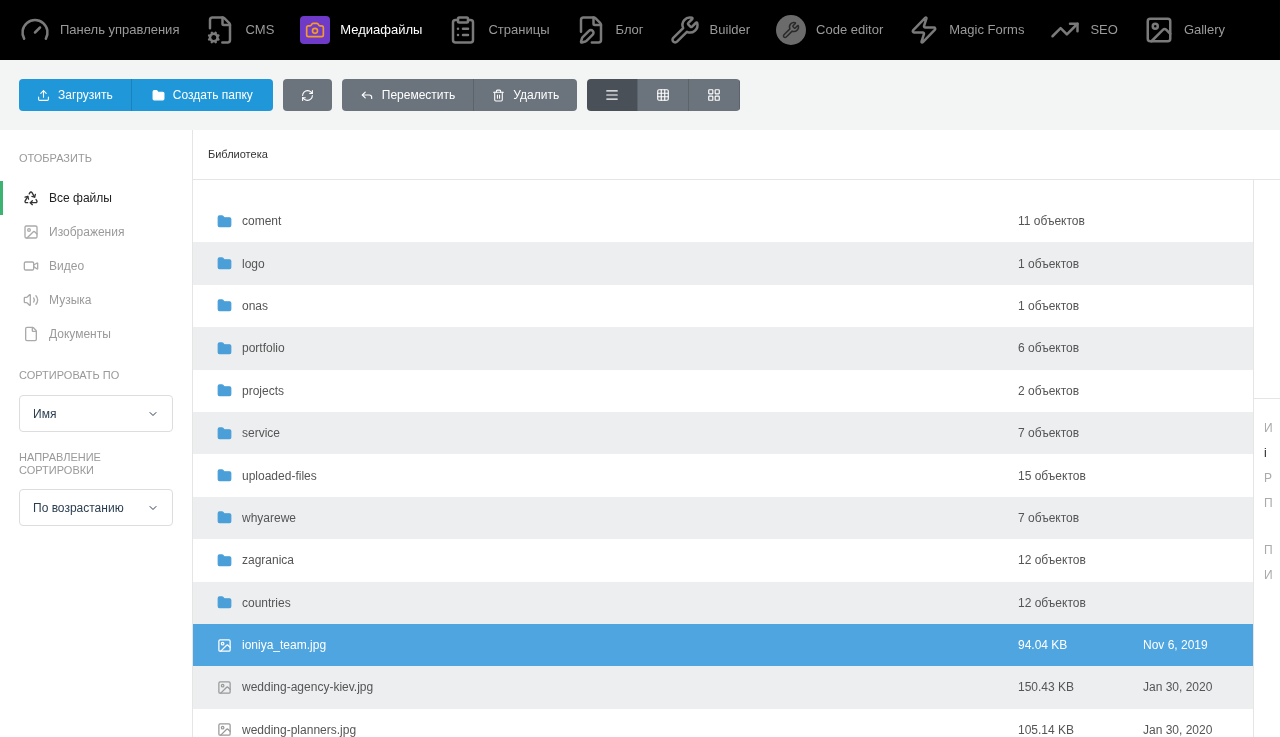 Image resolution: width=1280 pixels, height=737 pixels. I want to click on file-size: 150.43 KB, so click(1047, 688).